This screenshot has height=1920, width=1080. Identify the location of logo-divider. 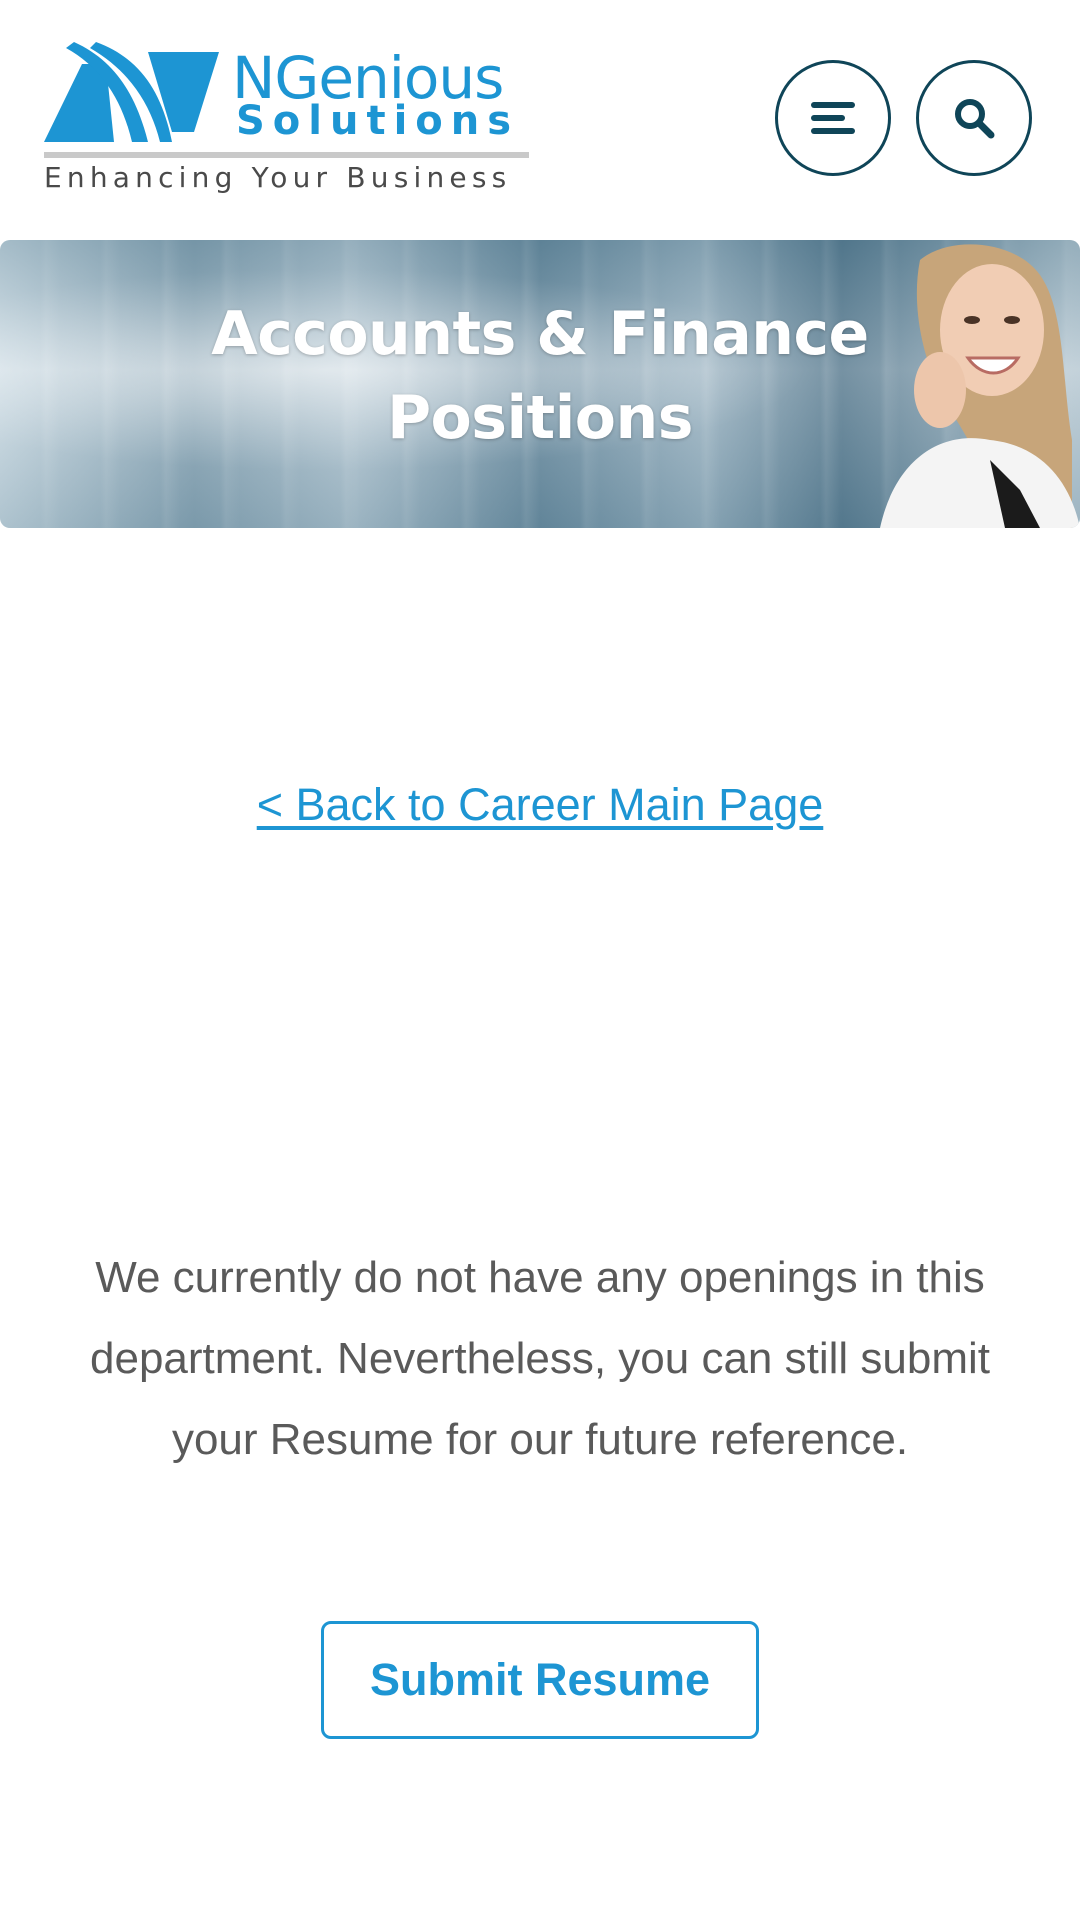
(286, 155).